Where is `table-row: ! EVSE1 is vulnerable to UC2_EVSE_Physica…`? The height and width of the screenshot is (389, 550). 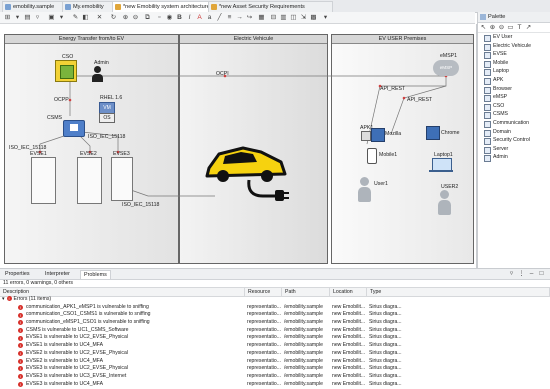
table-row: ! EVSE1 is vulnerable to UC2_EVSE_Physica… is located at coordinates (275, 338).